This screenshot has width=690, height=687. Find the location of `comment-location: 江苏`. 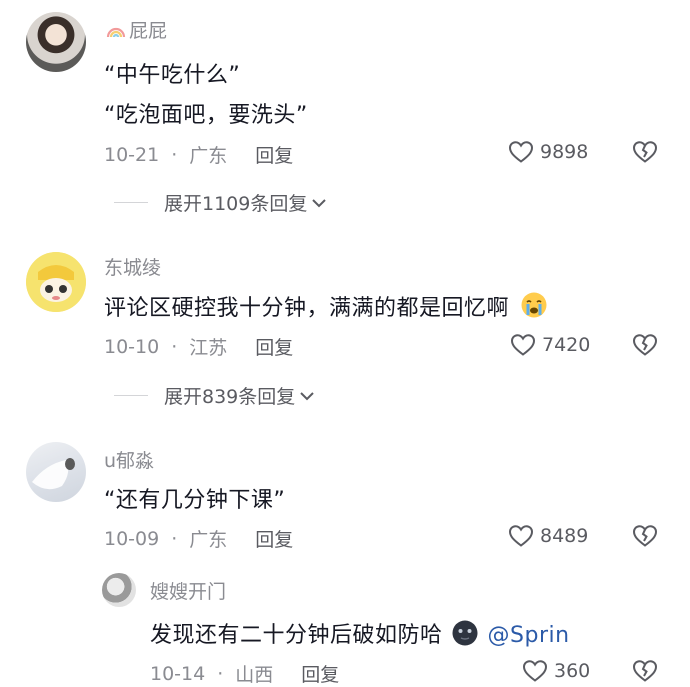

comment-location: 江苏 is located at coordinates (208, 348).